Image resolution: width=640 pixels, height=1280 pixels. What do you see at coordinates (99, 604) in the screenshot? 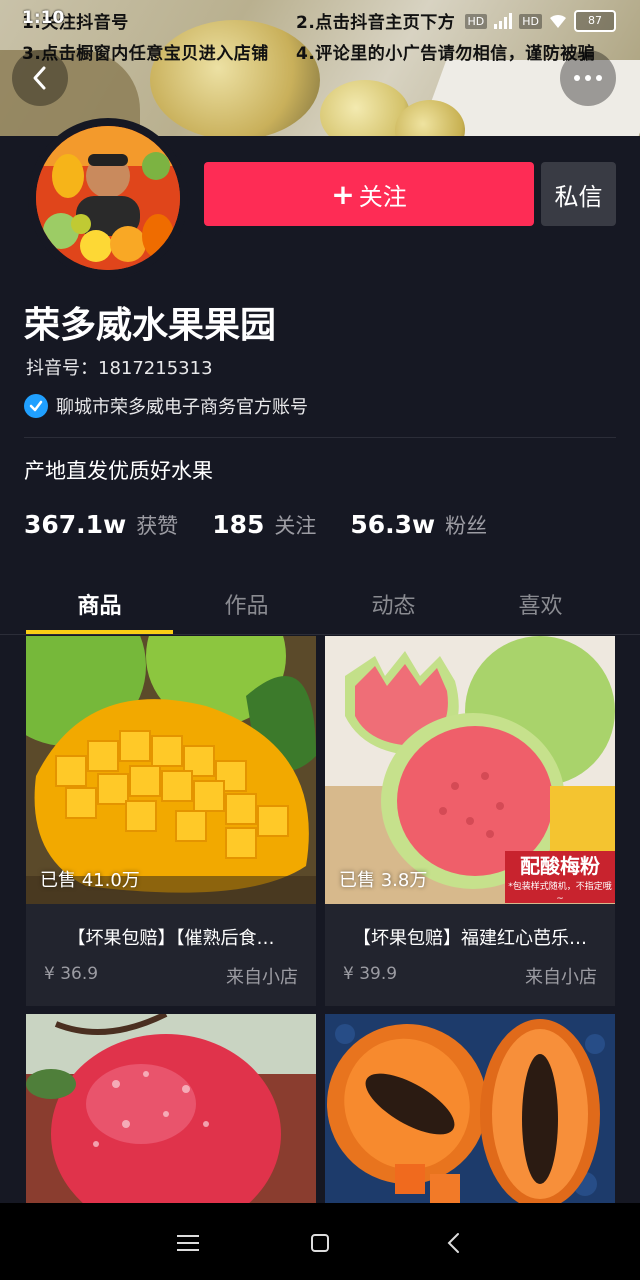
I see `tab-products: 商品` at bounding box center [99, 604].